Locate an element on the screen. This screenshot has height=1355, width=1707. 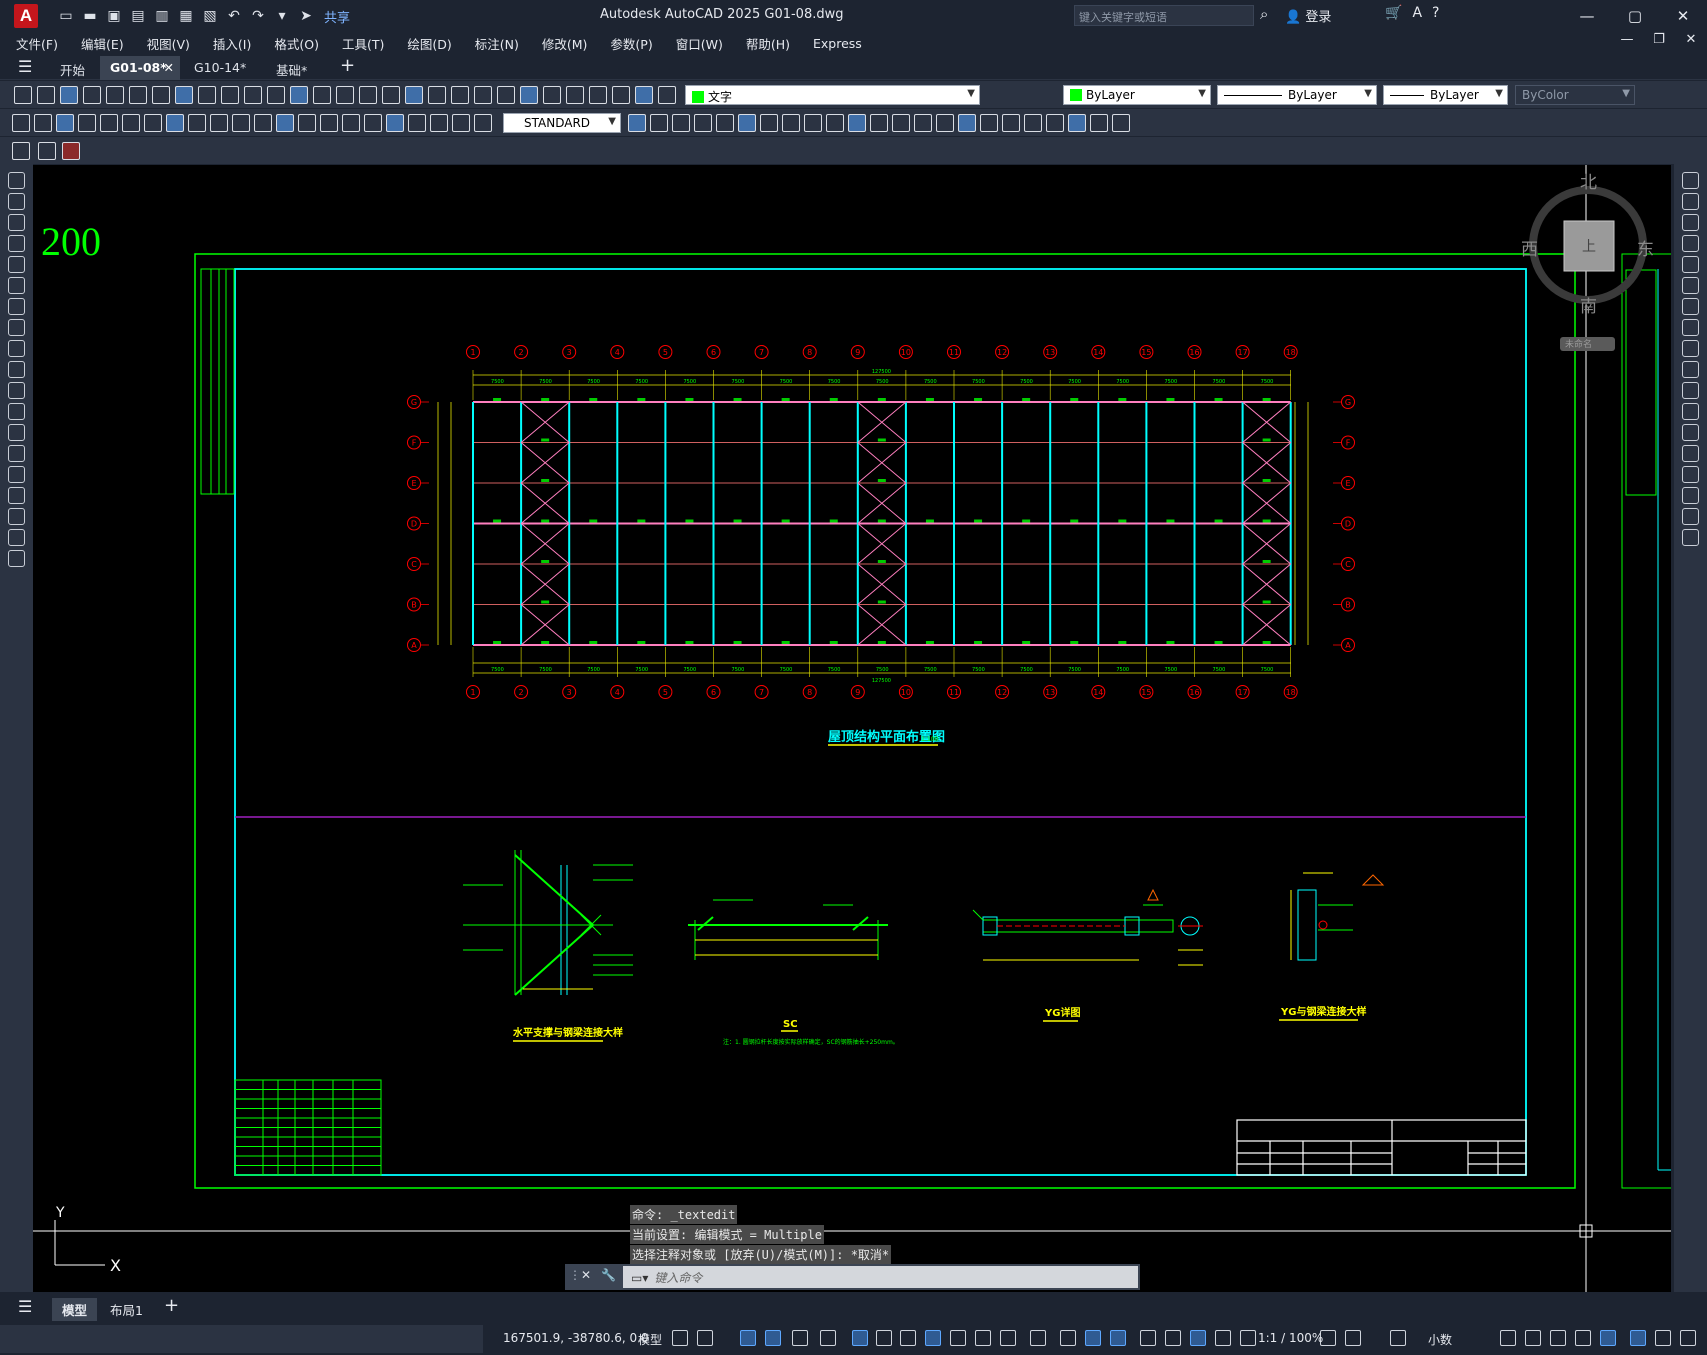
modify-tool-8-icon is located at coordinates (1690, 327).